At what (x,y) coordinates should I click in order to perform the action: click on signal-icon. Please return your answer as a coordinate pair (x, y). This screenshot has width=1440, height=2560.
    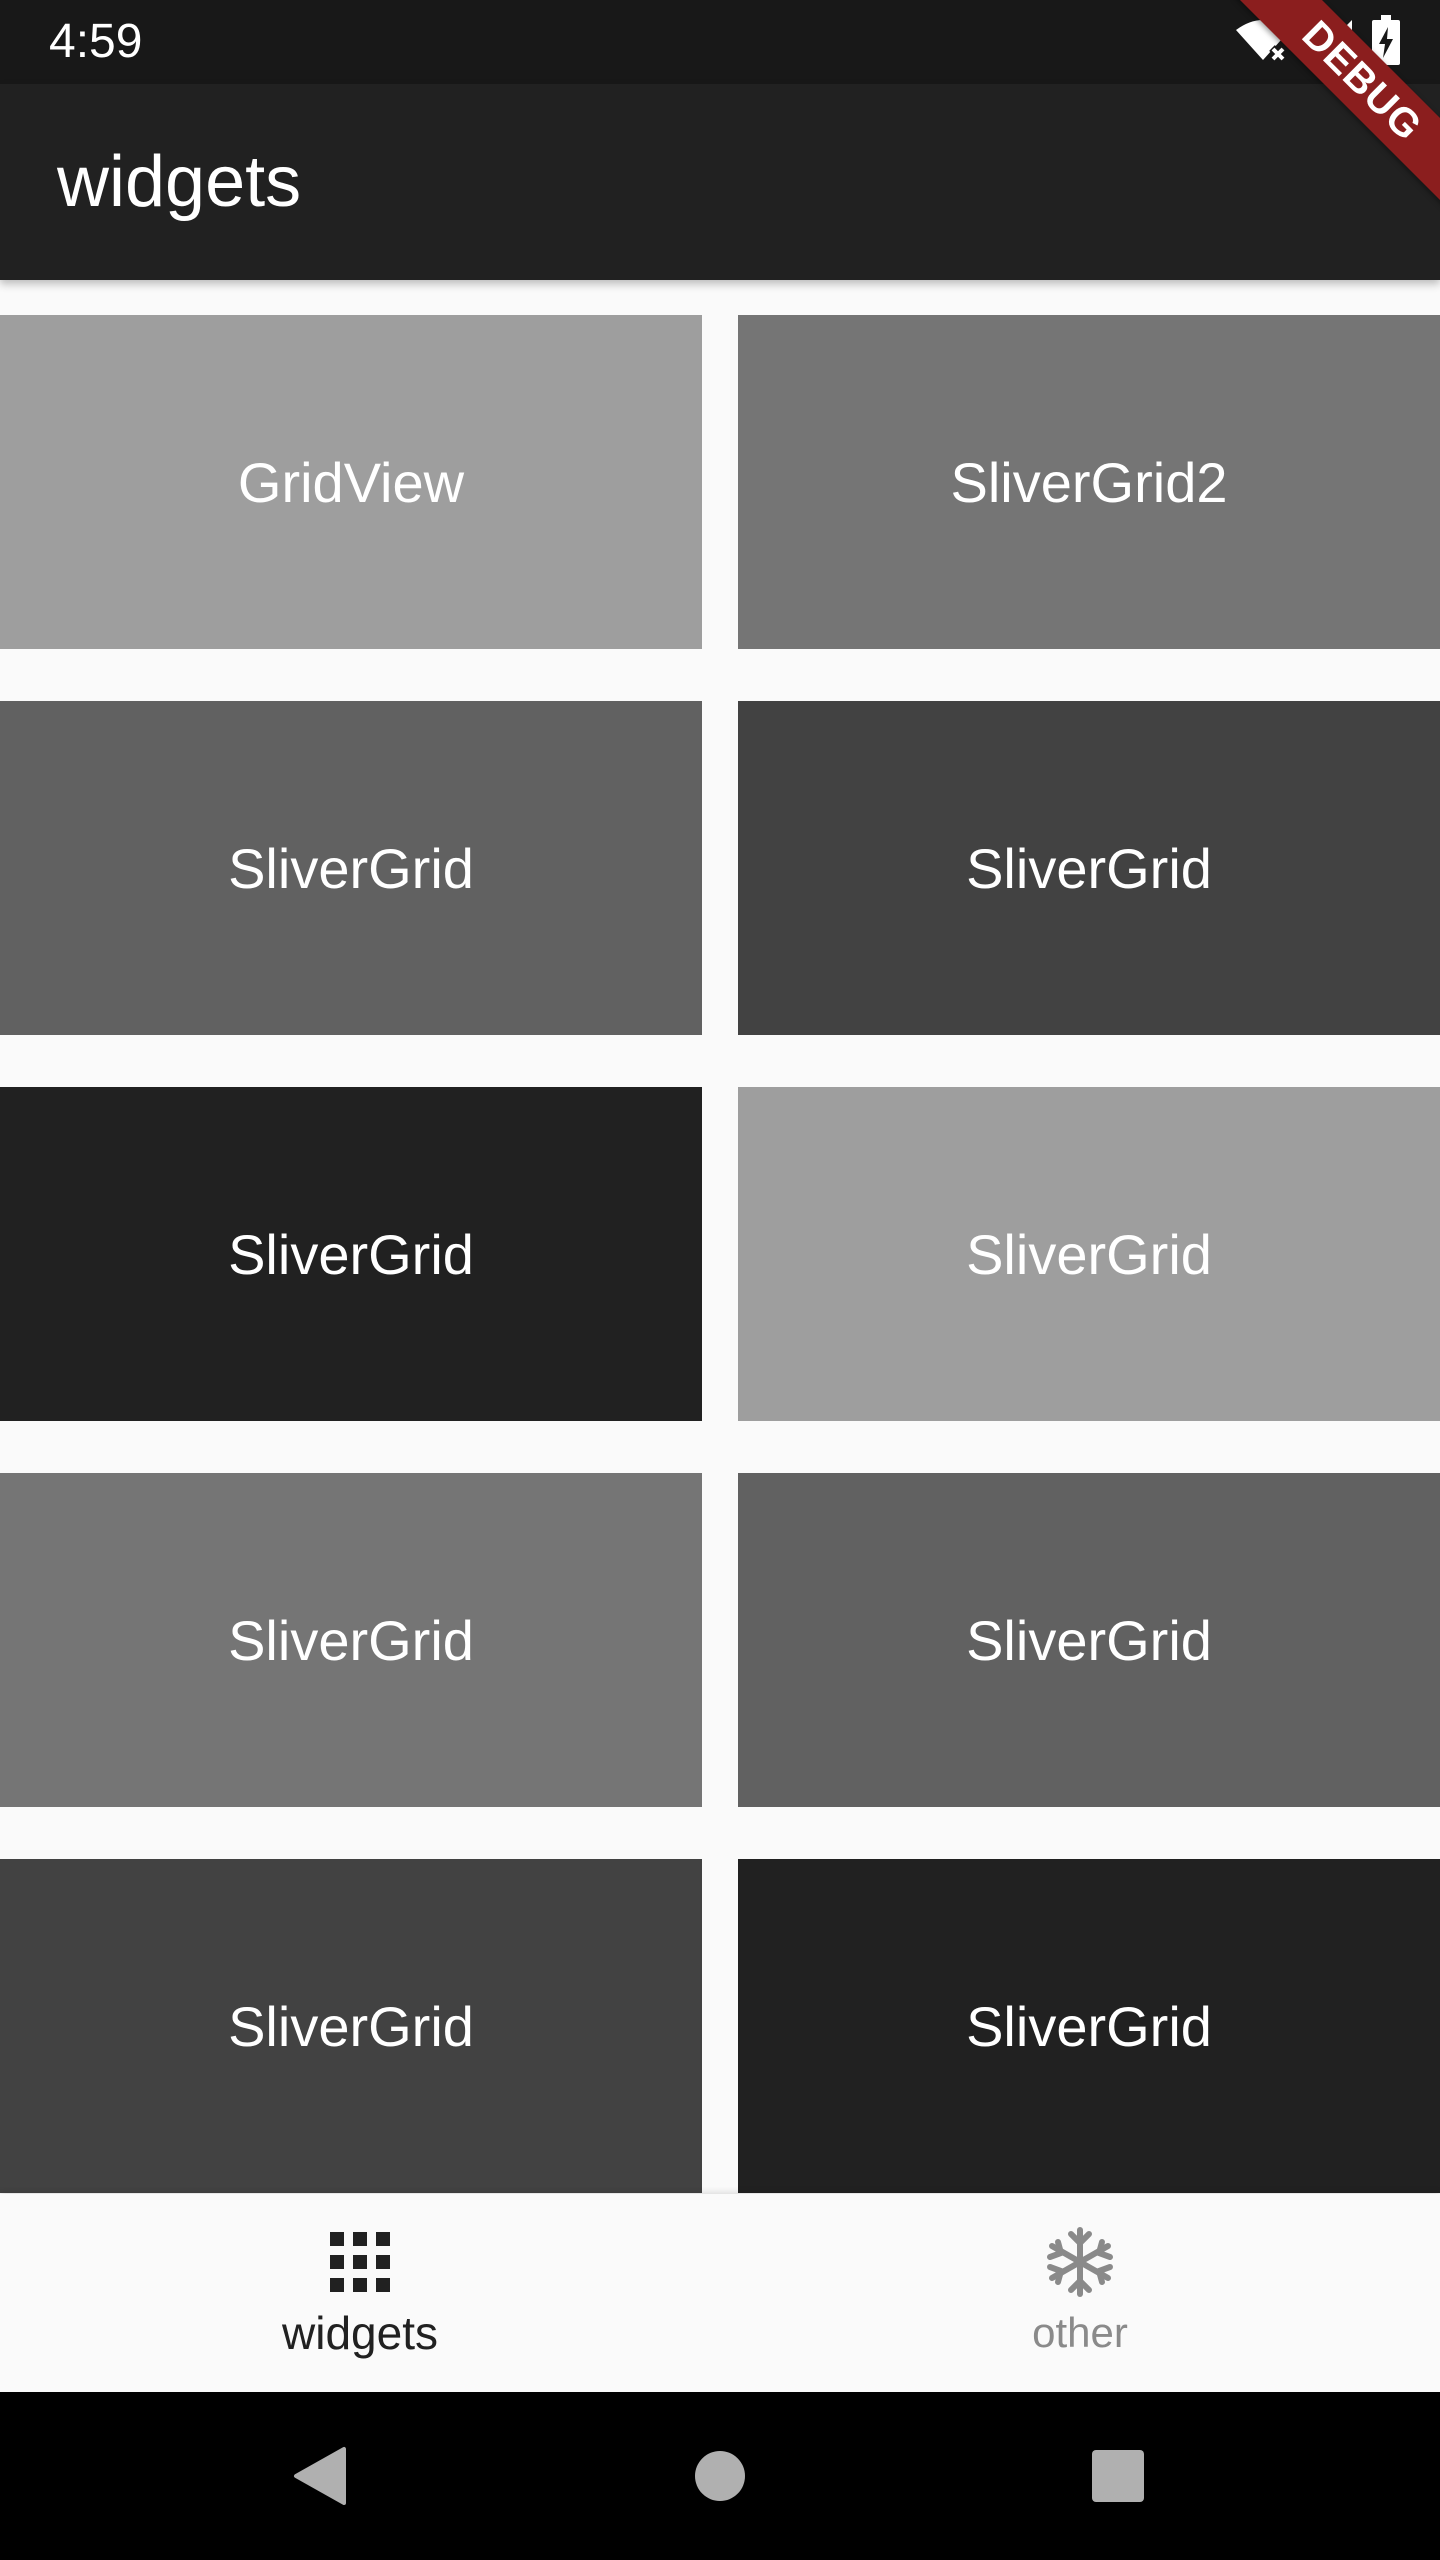
    Looking at the image, I should click on (1332, 42).